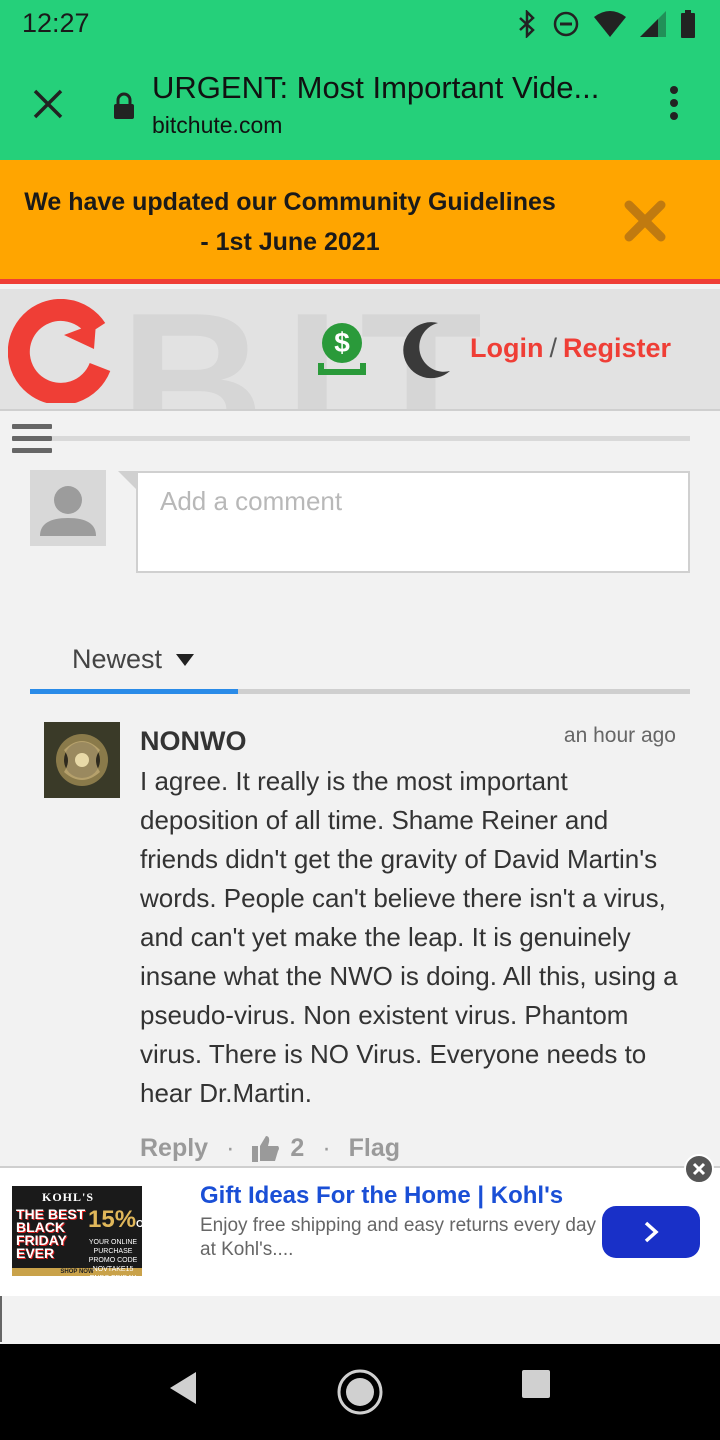 This screenshot has height=1440, width=720. I want to click on flag-button: Flag, so click(374, 1148).